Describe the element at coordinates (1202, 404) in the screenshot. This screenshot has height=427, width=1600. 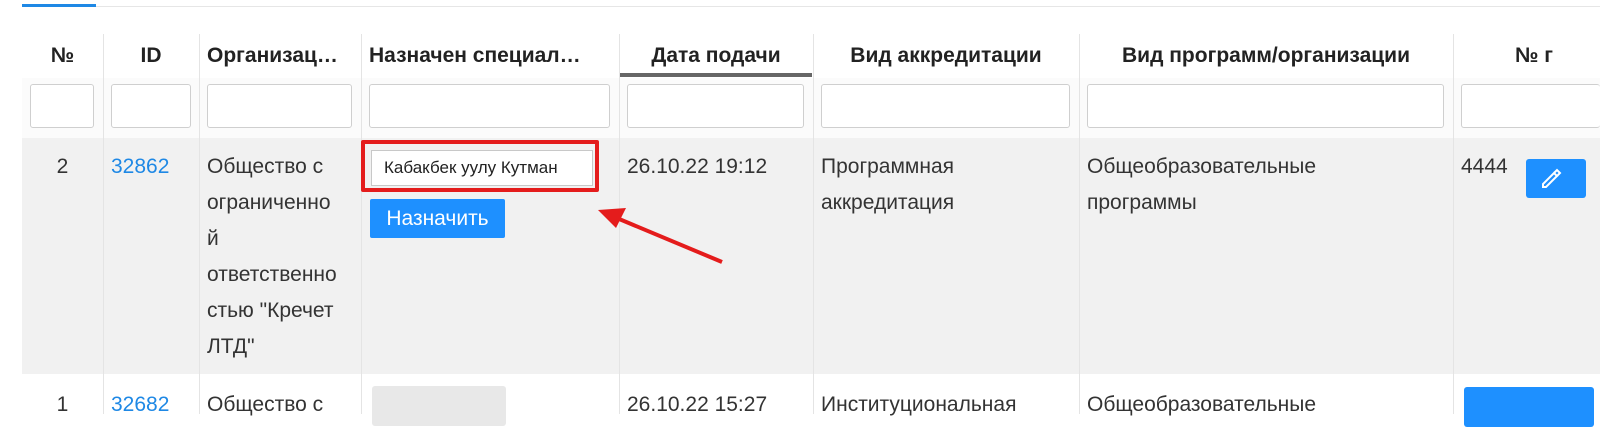
I see `cell-program: Общеобразовательные` at that location.